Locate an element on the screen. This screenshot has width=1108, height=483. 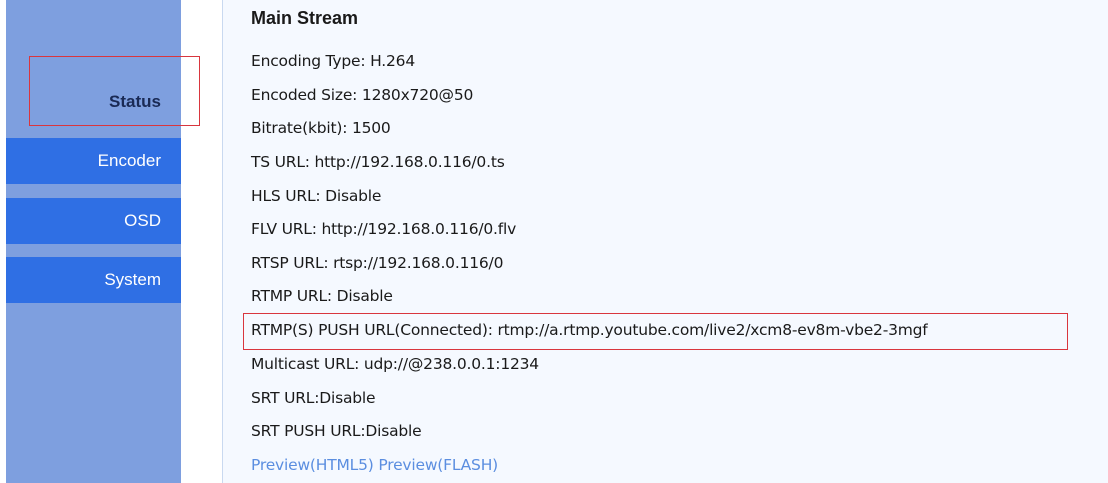
page-title: Main Stream is located at coordinates (305, 18).